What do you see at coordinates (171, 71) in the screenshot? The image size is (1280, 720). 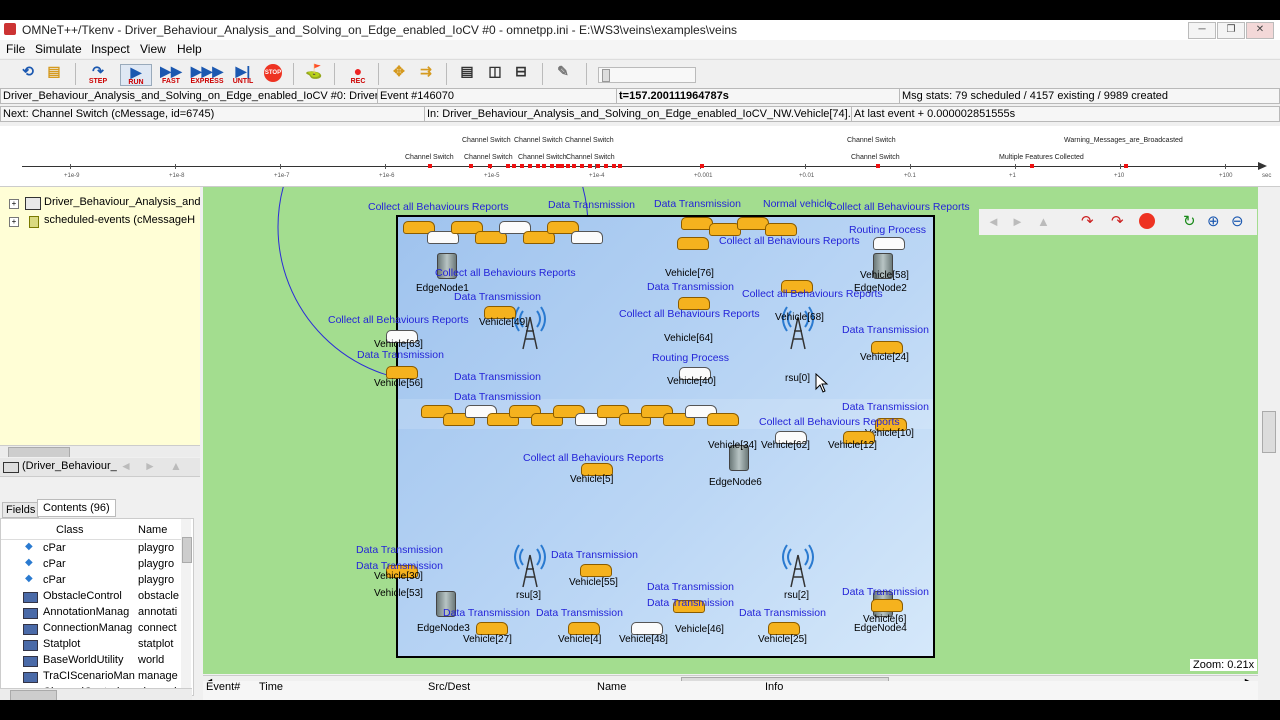 I see `fast-icon: ▶▶` at bounding box center [171, 71].